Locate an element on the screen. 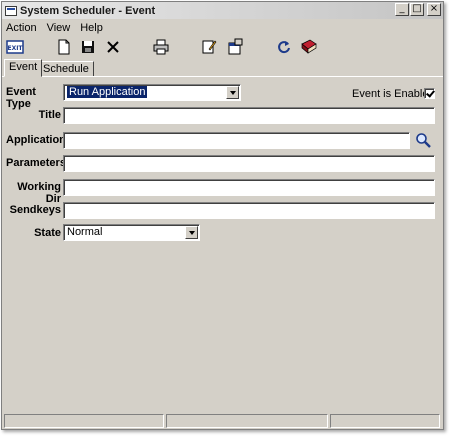 This screenshot has height=436, width=449. refresh-icon is located at coordinates (284, 47).